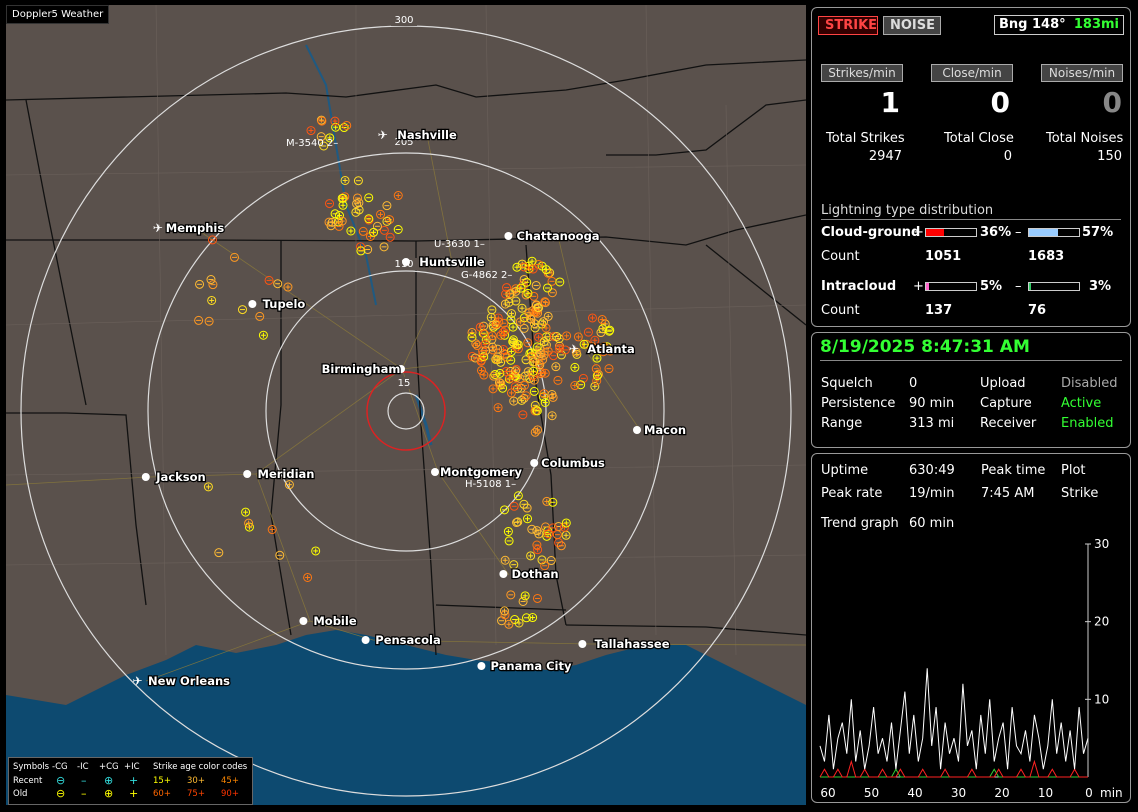  Describe the element at coordinates (932, 493) in the screenshot. I see `peak-rate-value: 19/min` at that location.